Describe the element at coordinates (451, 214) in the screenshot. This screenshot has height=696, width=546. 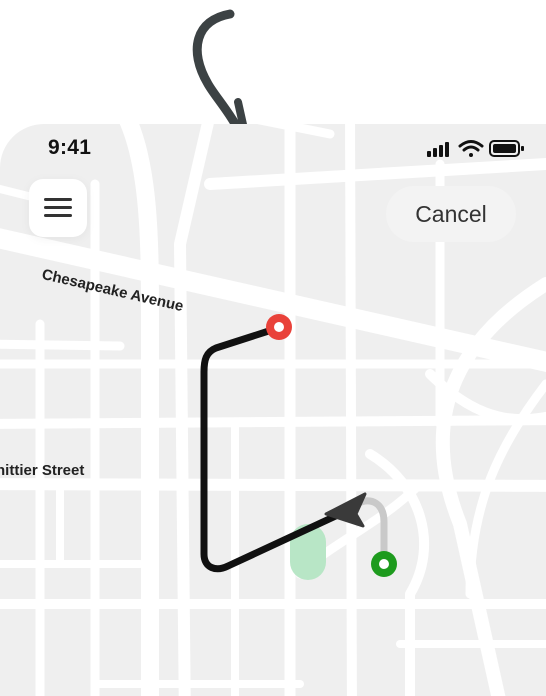
I see `cancel-button: Cancel` at that location.